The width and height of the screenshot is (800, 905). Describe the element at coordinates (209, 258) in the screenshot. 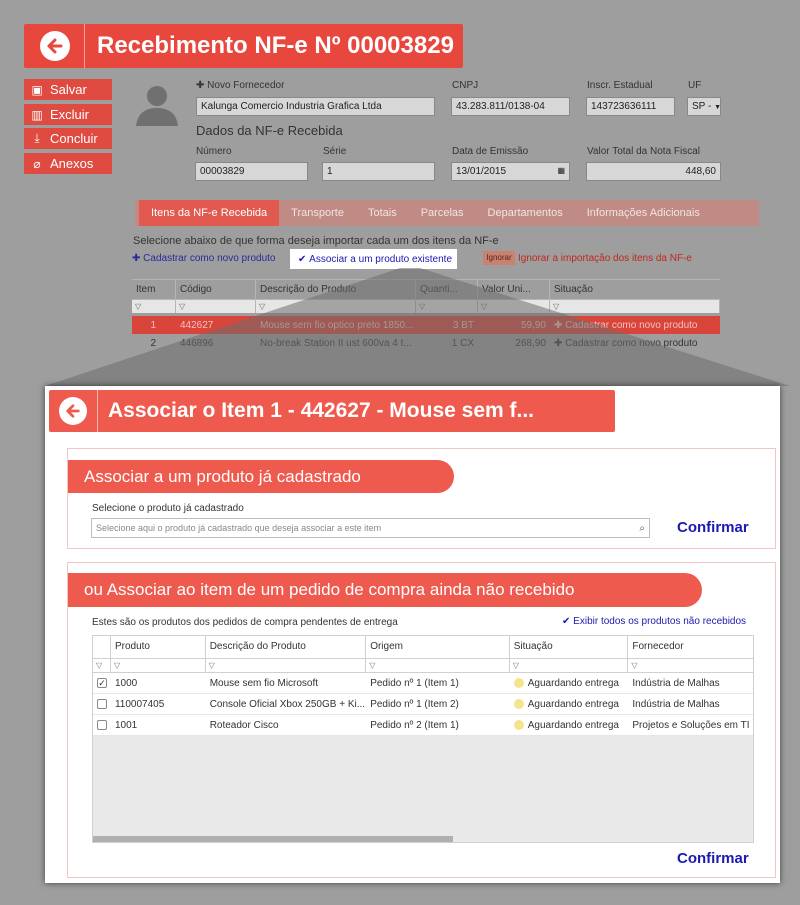

I see `option-new-label: Cadastrar como novo produto` at that location.